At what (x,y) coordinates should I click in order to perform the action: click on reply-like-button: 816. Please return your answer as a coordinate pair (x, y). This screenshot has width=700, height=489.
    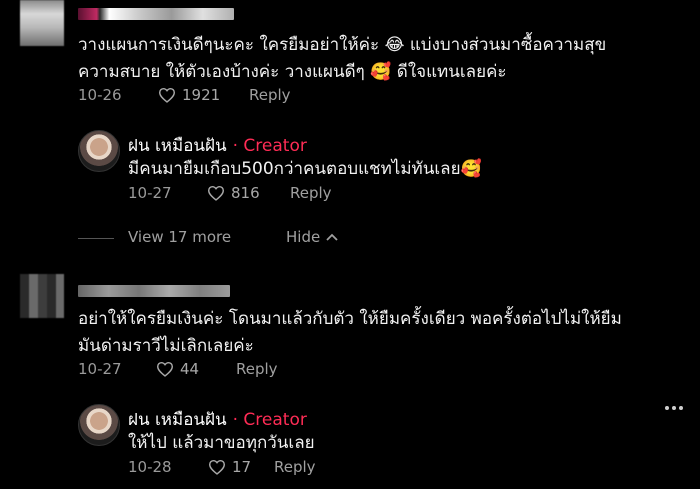
    Looking at the image, I should click on (233, 193).